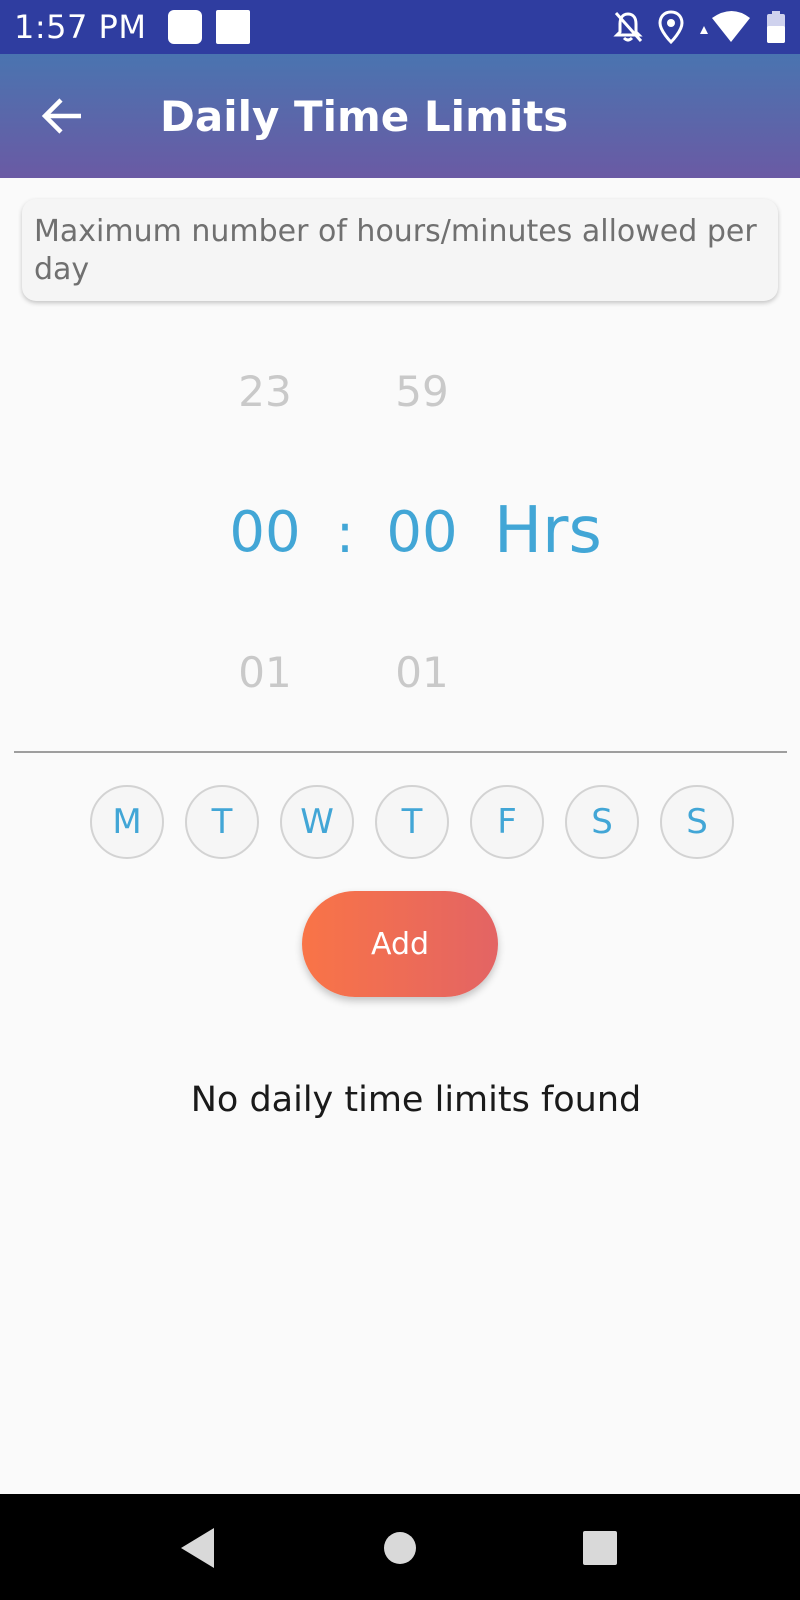  What do you see at coordinates (265, 391) in the screenshot?
I see `hours-prev-value: 23` at bounding box center [265, 391].